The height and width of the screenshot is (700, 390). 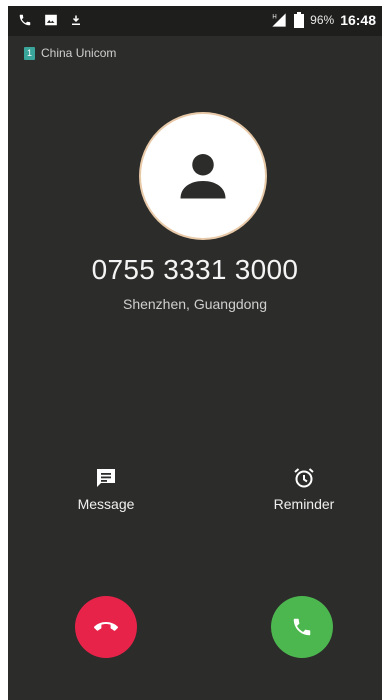 What do you see at coordinates (76, 20) in the screenshot?
I see `download-icon` at bounding box center [76, 20].